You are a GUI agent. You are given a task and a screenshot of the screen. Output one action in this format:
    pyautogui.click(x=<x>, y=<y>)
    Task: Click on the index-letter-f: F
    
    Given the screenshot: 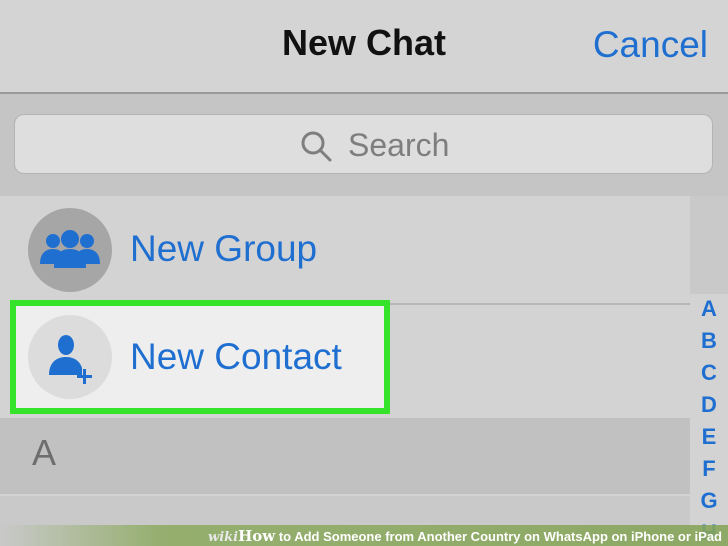 What is the action you would take?
    pyautogui.click(x=709, y=469)
    